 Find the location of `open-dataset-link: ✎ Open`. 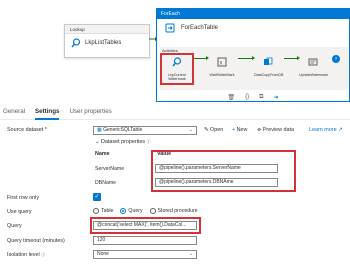

open-dataset-link: ✎ Open is located at coordinates (213, 130).